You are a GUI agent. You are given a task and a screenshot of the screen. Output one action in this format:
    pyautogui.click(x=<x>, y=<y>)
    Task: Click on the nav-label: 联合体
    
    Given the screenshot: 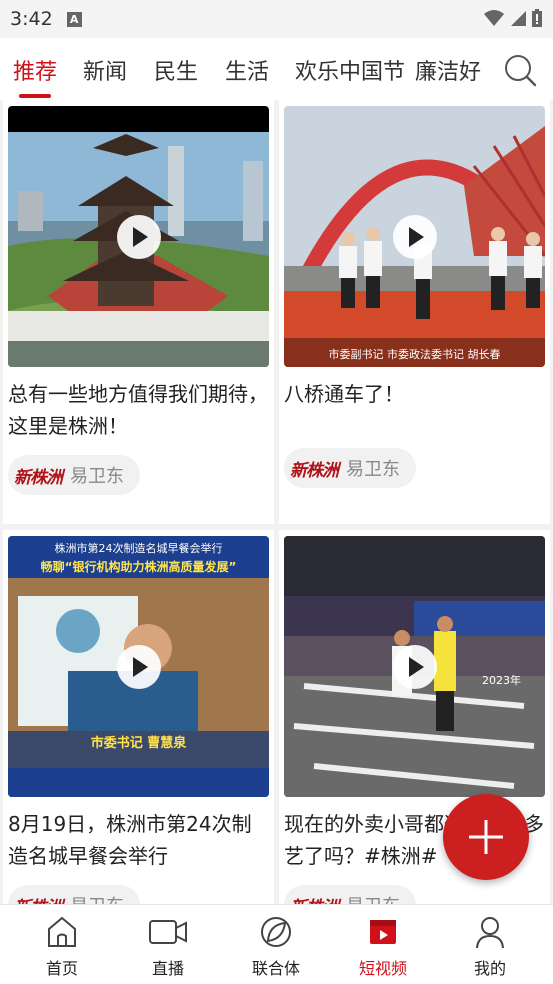 What is the action you would take?
    pyautogui.click(x=275, y=968)
    